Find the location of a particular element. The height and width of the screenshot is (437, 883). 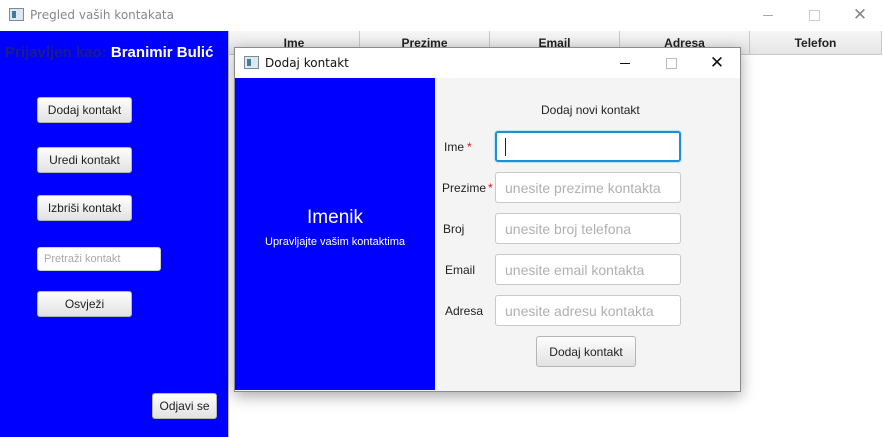

app-window-icon is located at coordinates (16, 14).